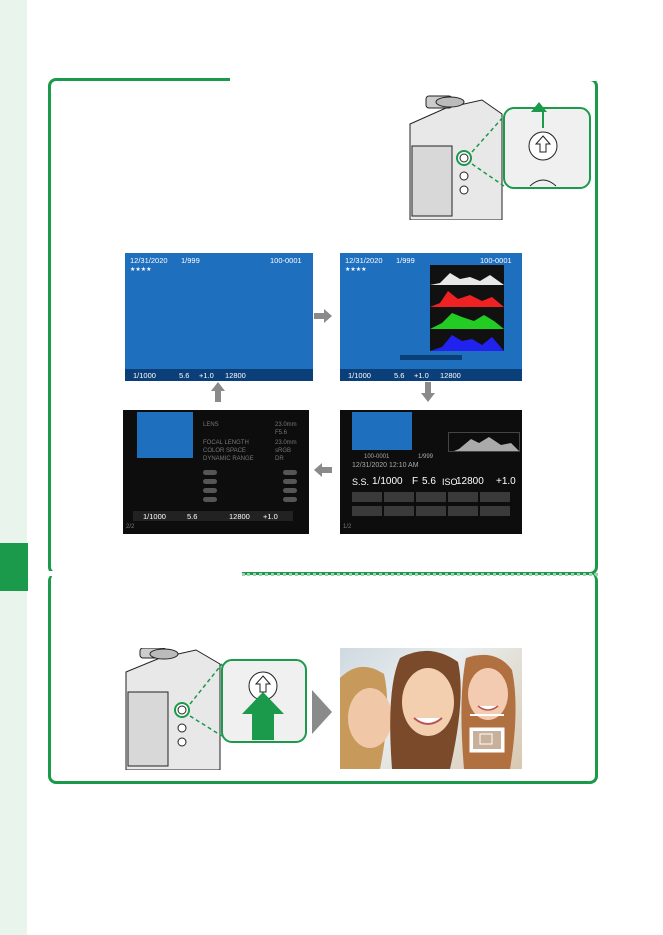  What do you see at coordinates (347, 527) in the screenshot?
I see `page-indicator: 1/2` at bounding box center [347, 527].